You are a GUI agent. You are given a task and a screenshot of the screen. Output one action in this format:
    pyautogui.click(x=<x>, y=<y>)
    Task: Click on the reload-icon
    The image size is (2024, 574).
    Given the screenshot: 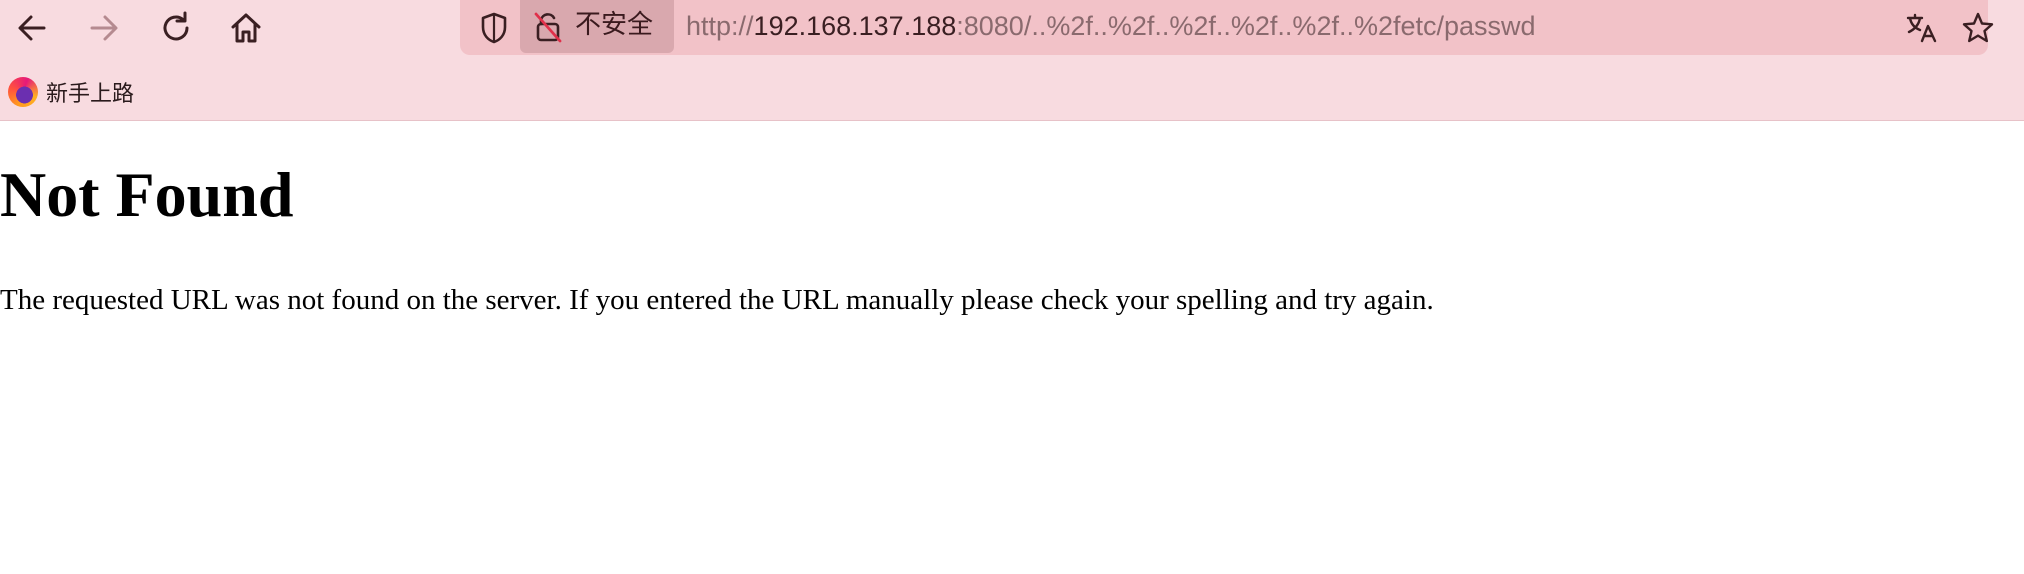 What is the action you would take?
    pyautogui.click(x=176, y=26)
    